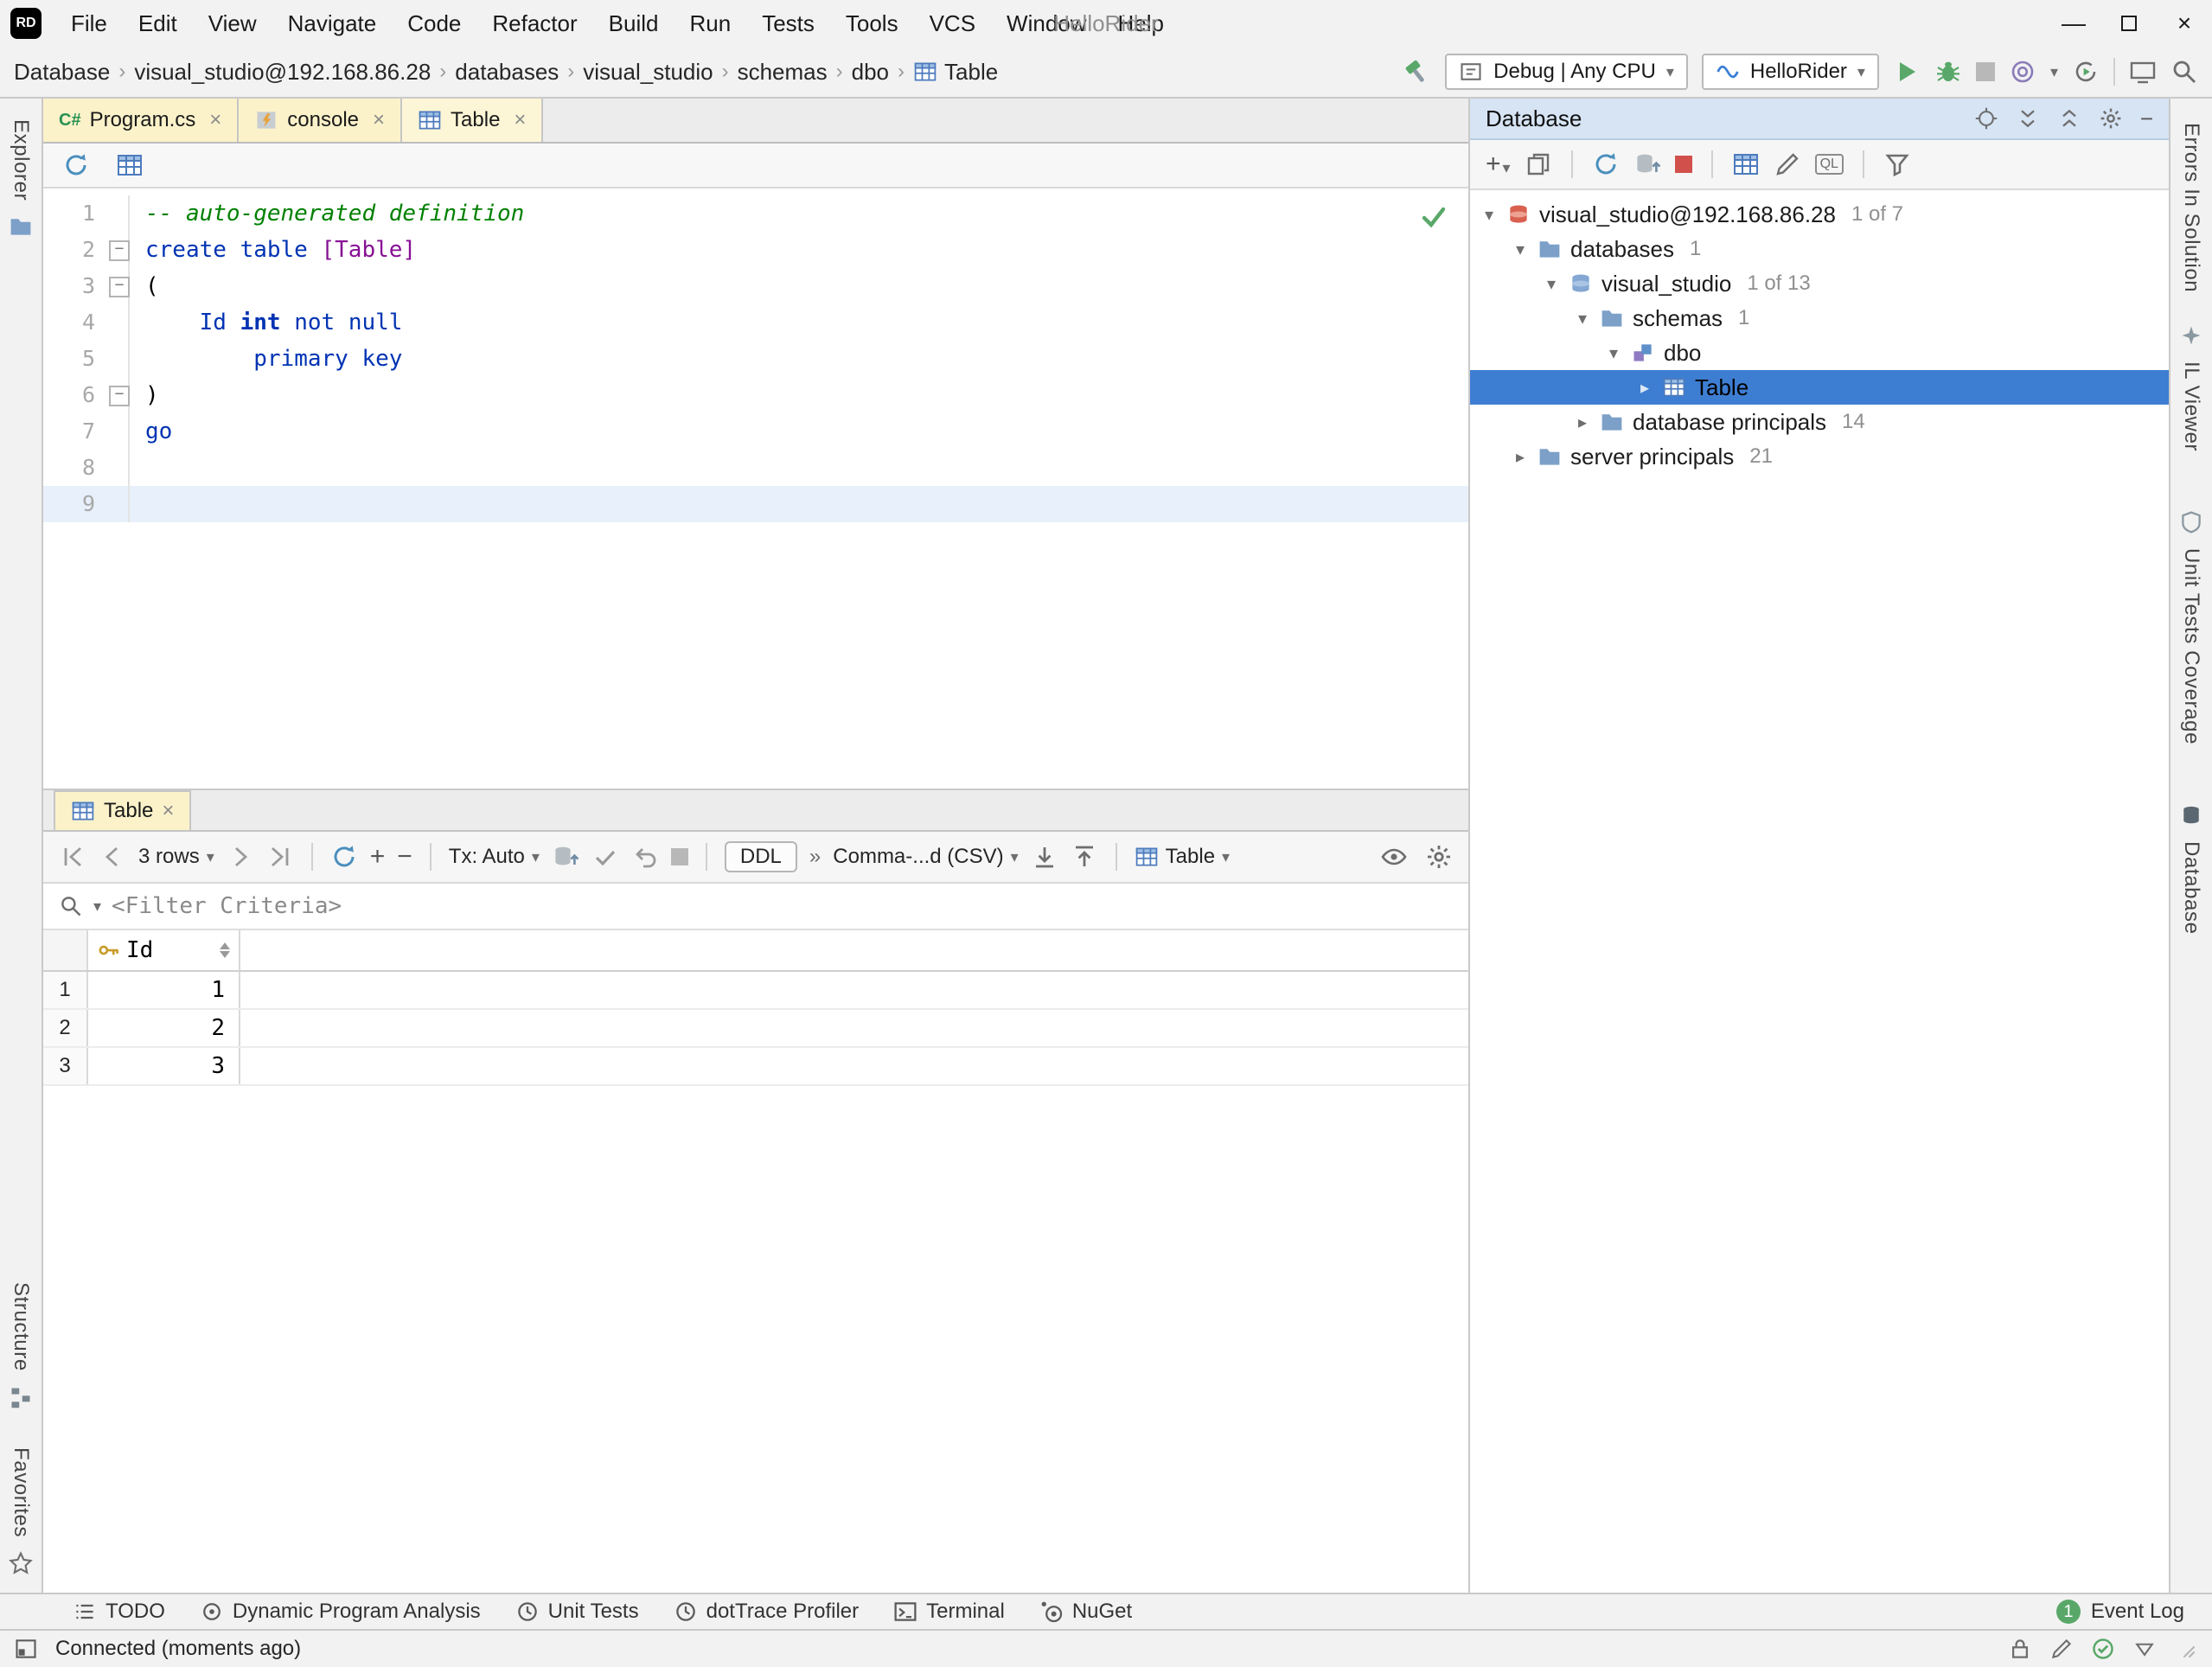  Describe the element at coordinates (118, 1612) in the screenshot. I see `toolwindow-todo: TODO` at that location.